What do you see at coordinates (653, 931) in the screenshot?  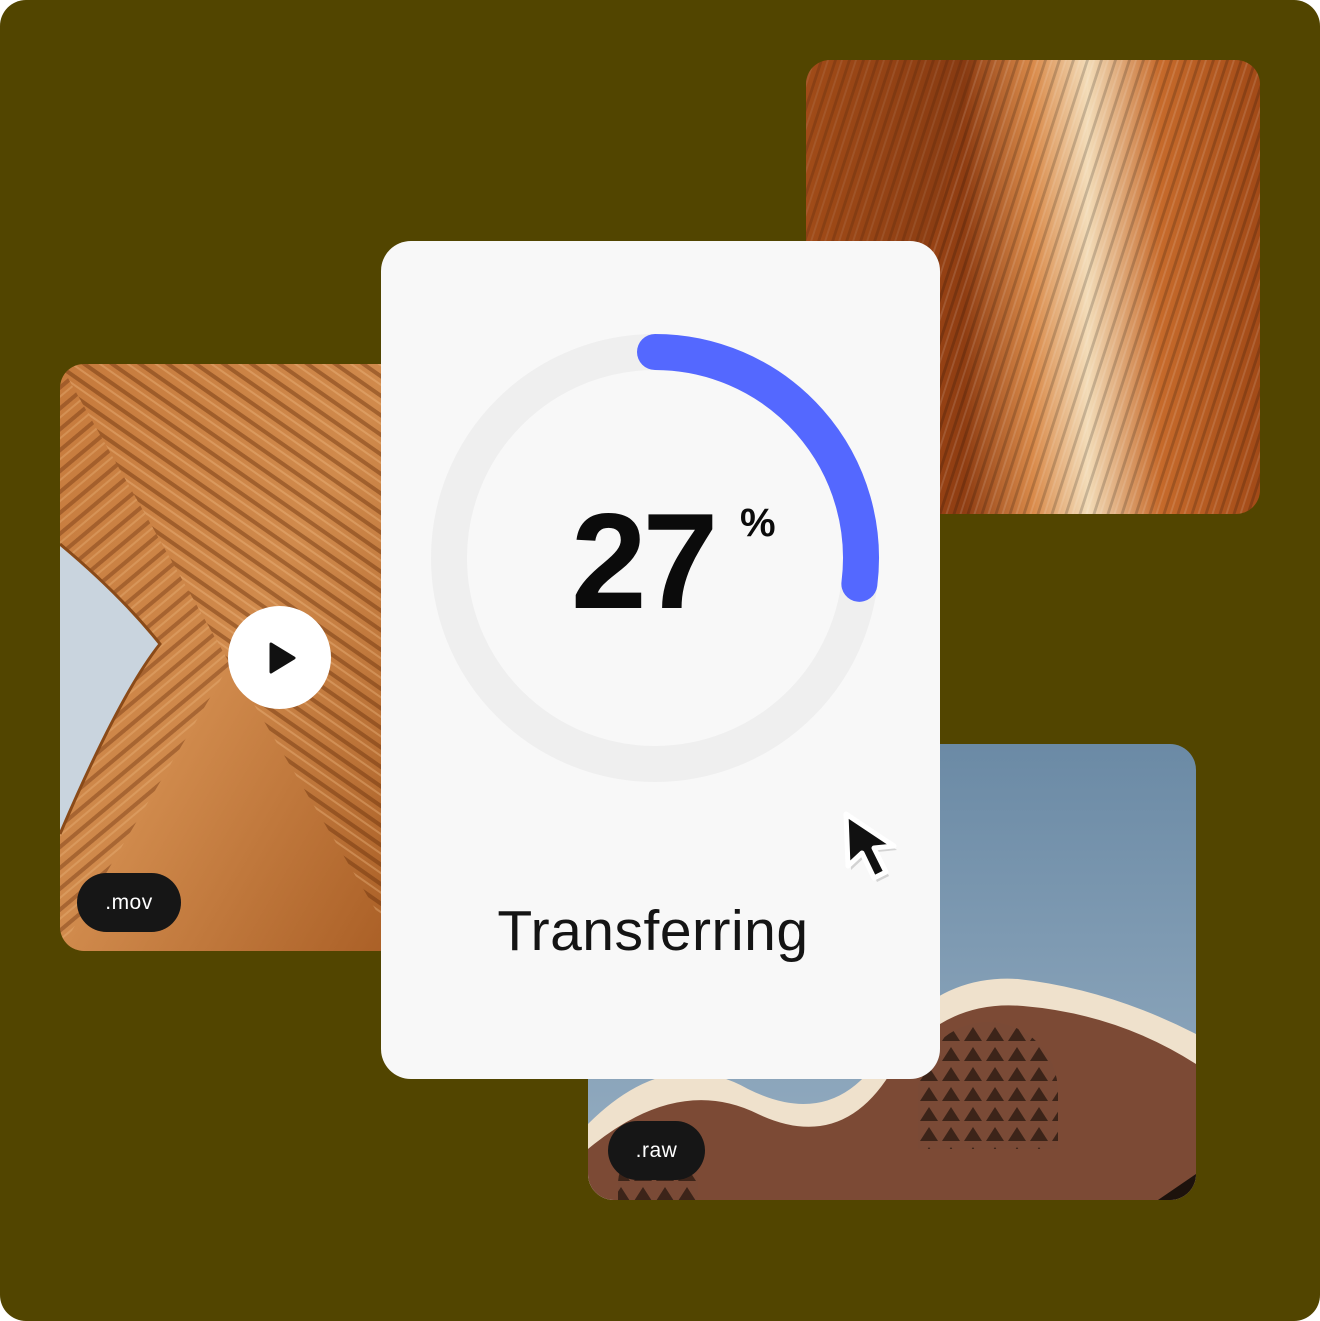 I see `transfer-status-label: Transferring` at bounding box center [653, 931].